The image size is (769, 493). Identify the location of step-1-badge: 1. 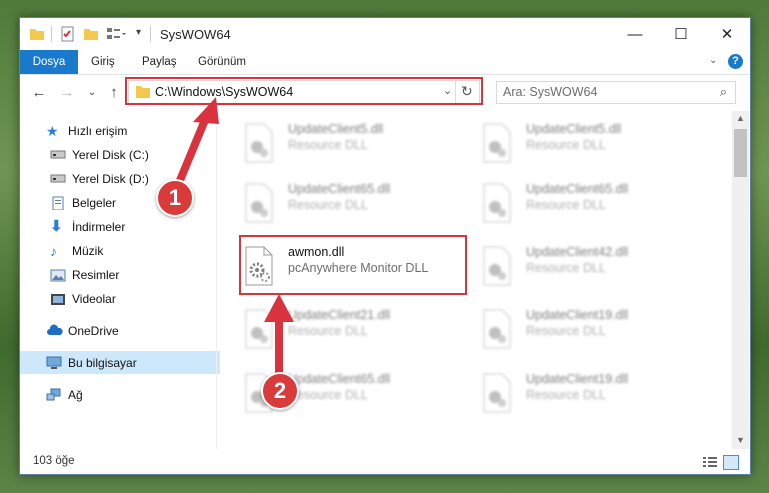
(175, 198).